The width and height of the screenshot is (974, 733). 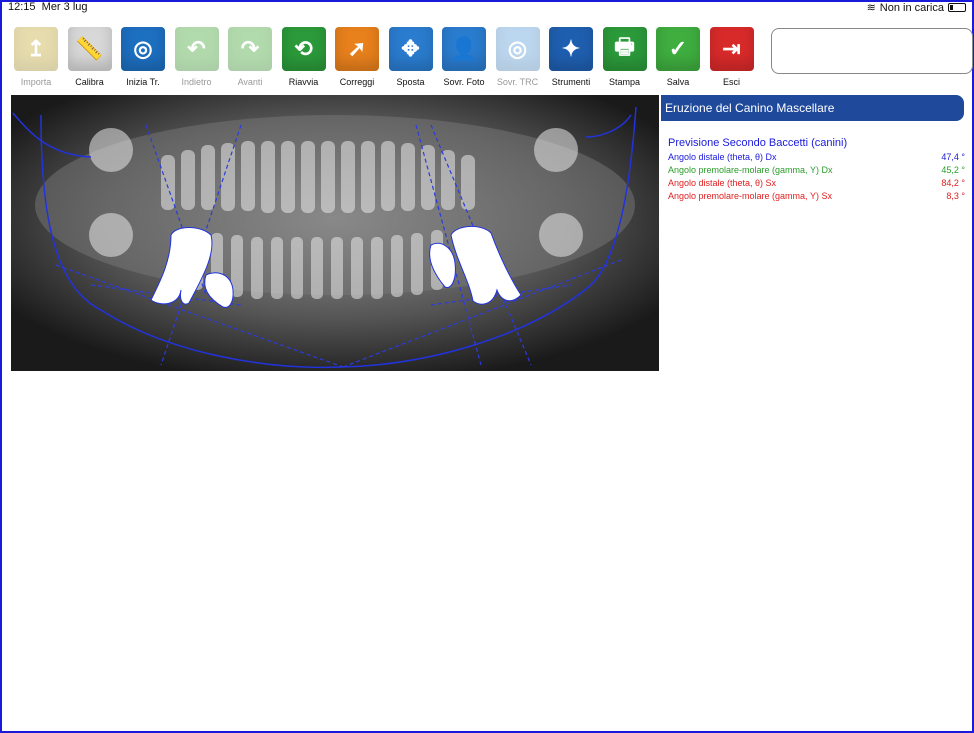 I want to click on toolbar-button-avanti: ↷ Avanti, so click(x=250, y=58).